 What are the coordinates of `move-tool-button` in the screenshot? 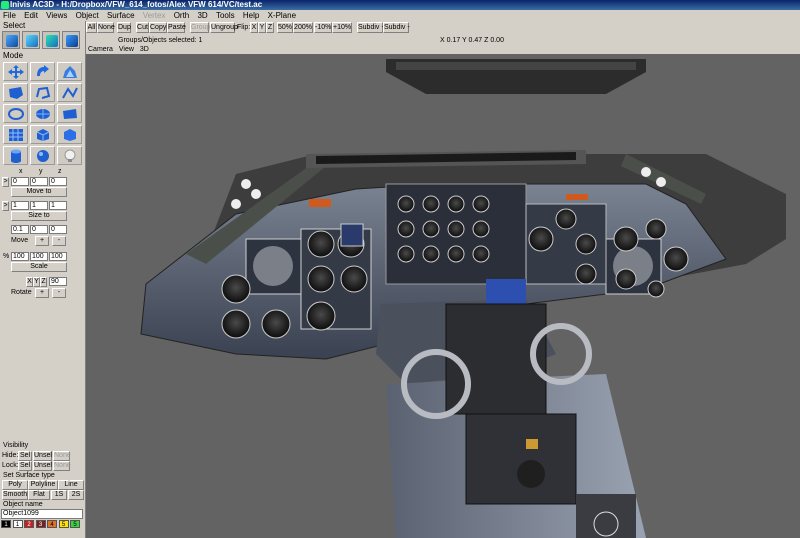 It's located at (15, 71).